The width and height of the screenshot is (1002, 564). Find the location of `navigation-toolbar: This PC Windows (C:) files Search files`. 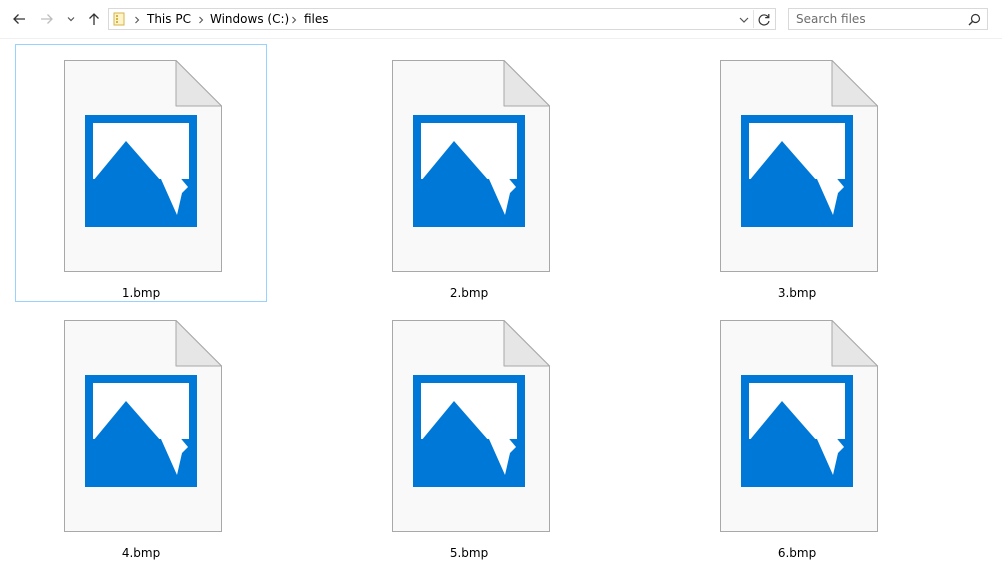

navigation-toolbar: This PC Windows (C:) files Search files is located at coordinates (501, 19).